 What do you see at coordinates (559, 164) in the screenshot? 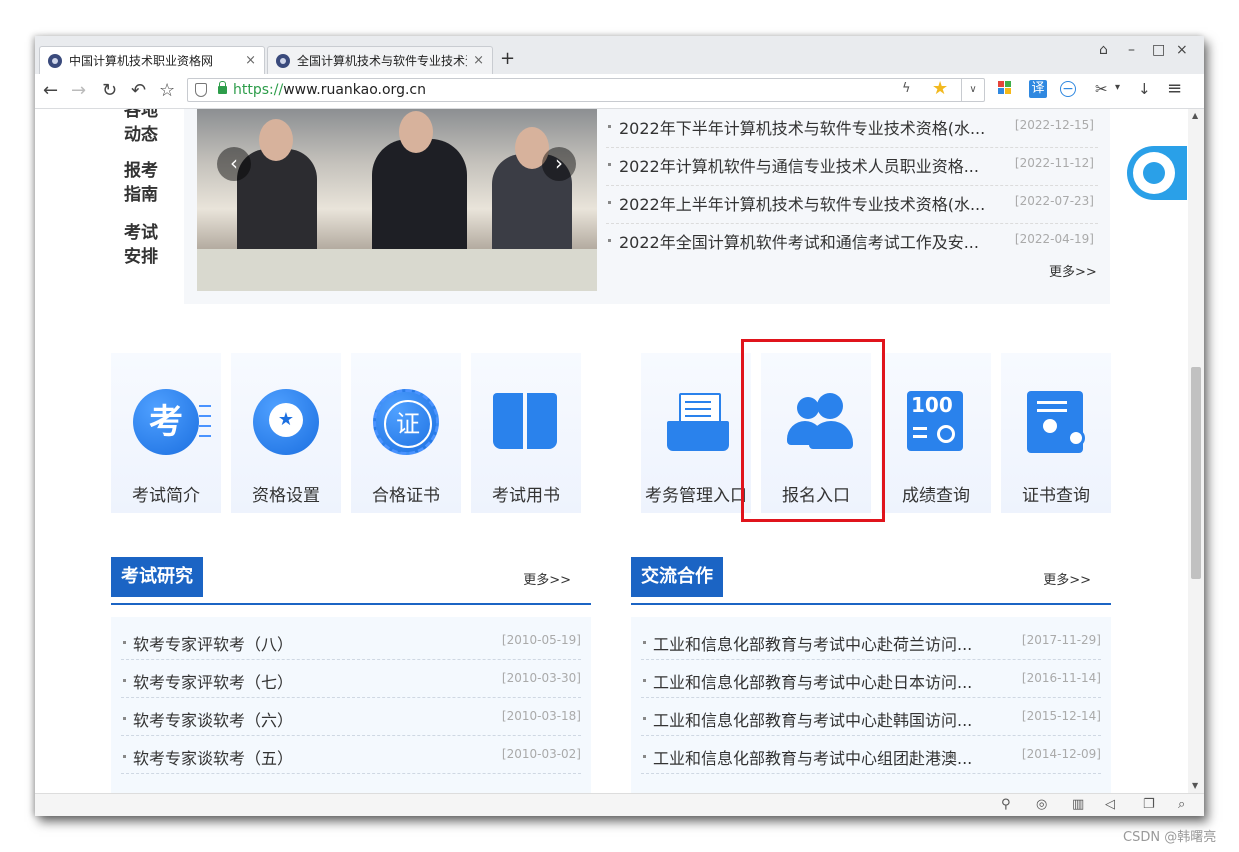
I see `slider-next-icon: ›` at bounding box center [559, 164].